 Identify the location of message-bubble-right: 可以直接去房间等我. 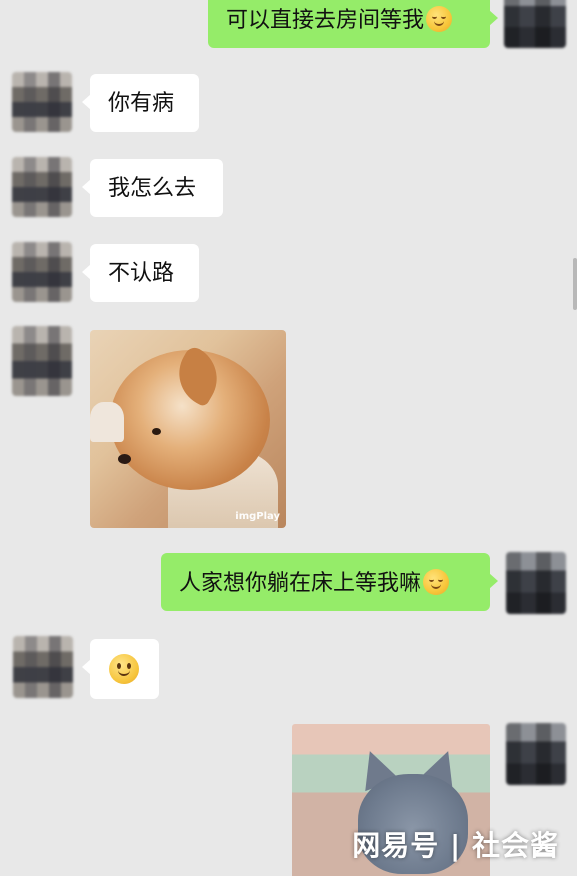
(353, 24).